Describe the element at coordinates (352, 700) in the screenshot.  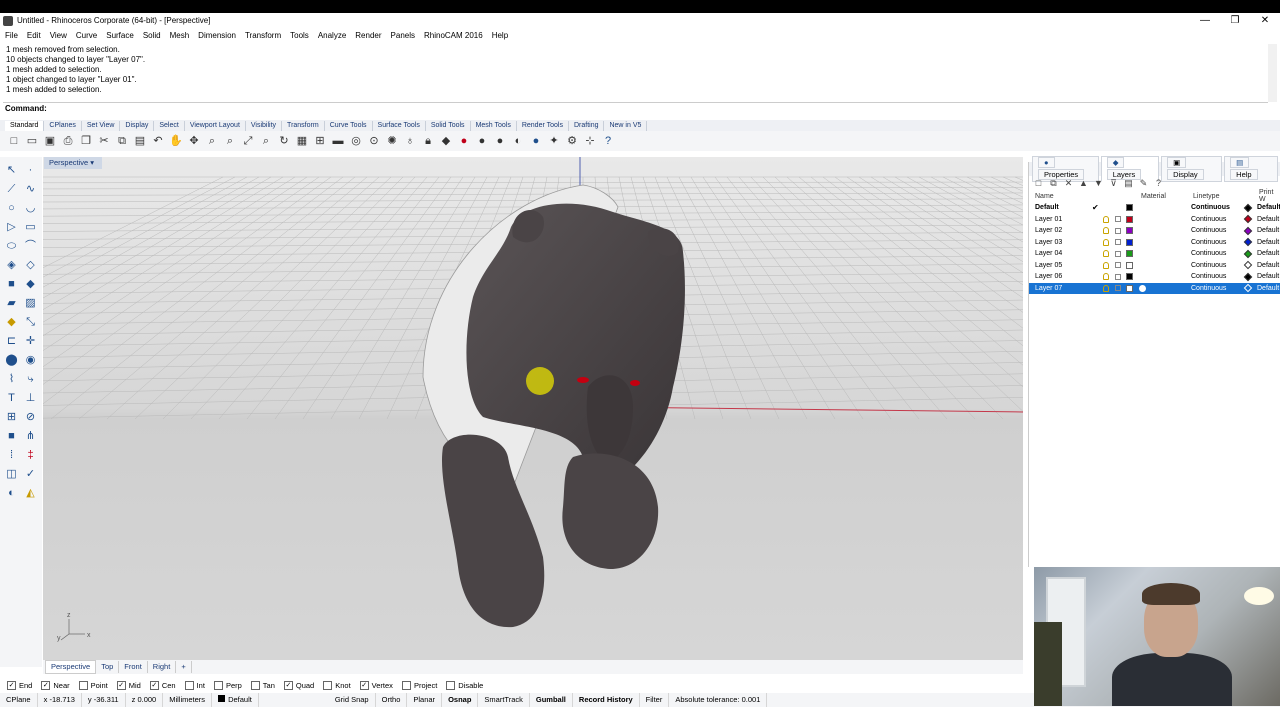
I see `grid-snap-toggle: Grid Snap` at that location.